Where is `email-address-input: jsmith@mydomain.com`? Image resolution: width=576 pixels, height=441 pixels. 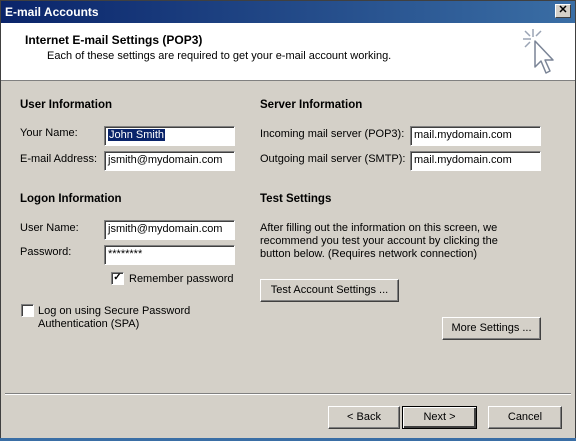 email-address-input: jsmith@mydomain.com is located at coordinates (169, 161).